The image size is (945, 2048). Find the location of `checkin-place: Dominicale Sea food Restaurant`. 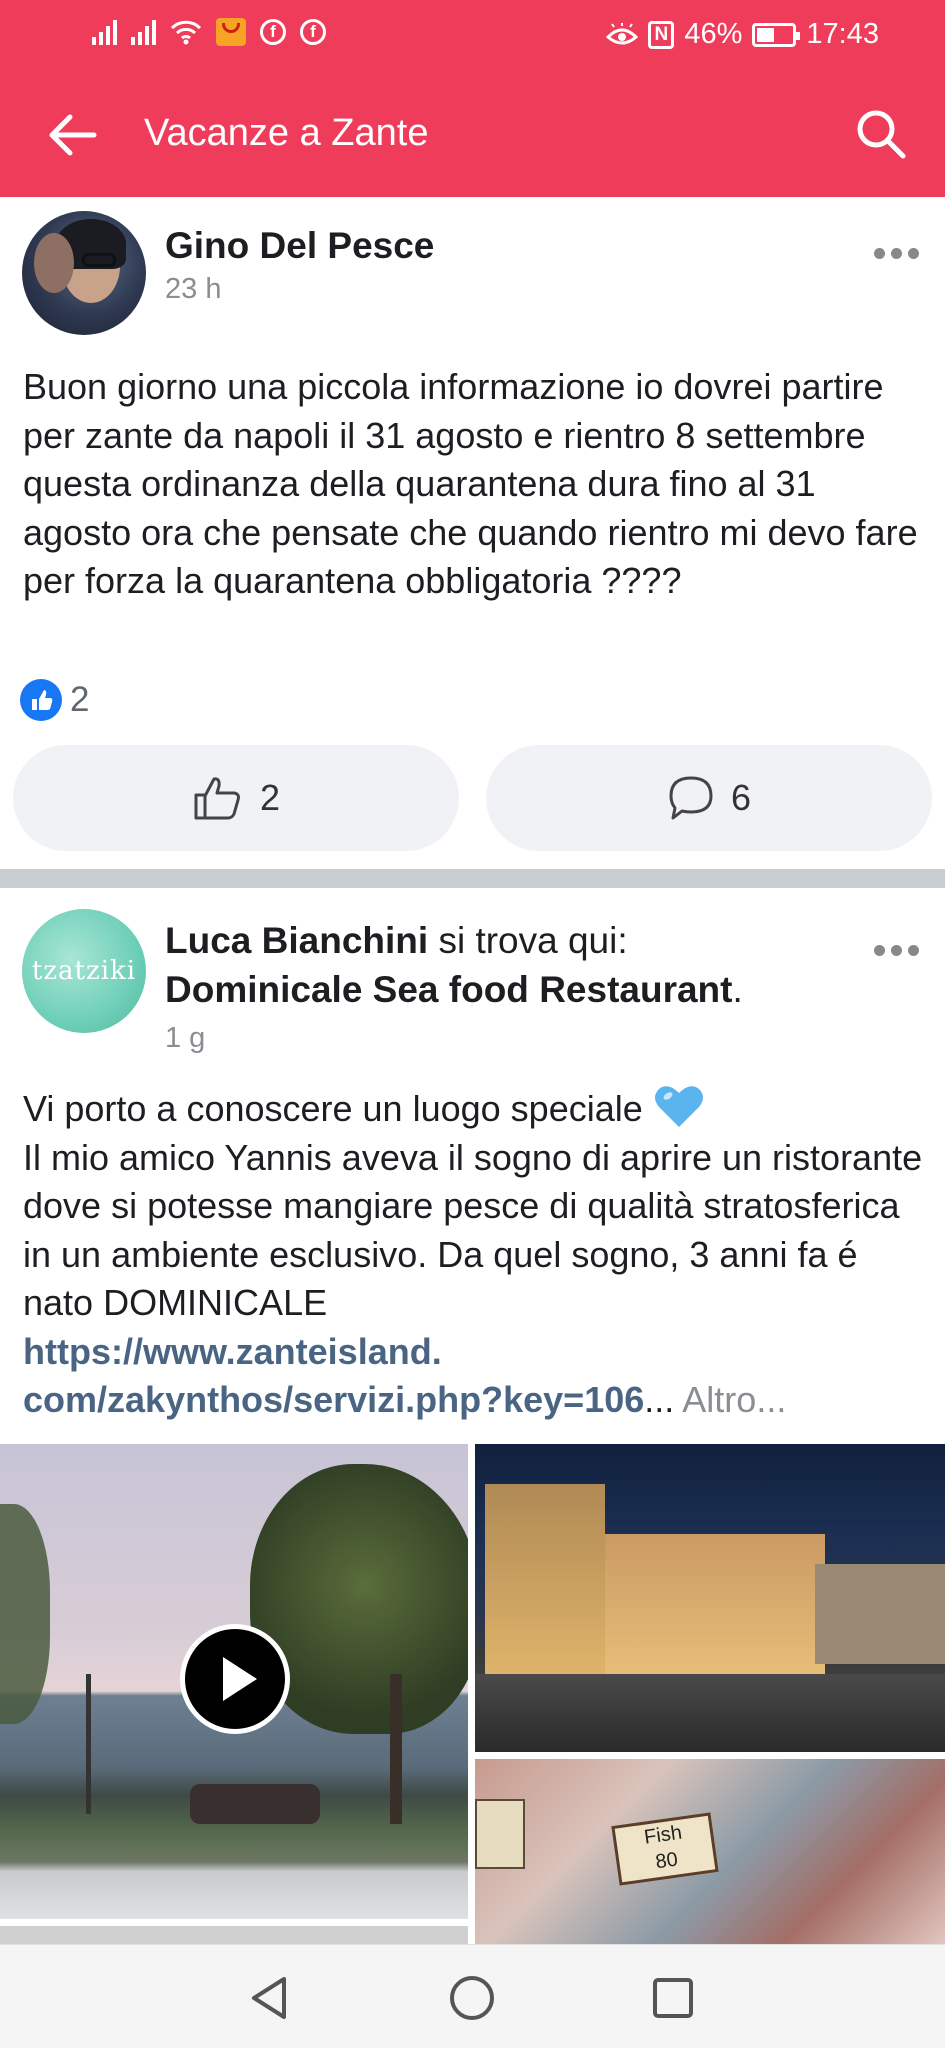

checkin-place: Dominicale Sea food Restaurant is located at coordinates (448, 989).